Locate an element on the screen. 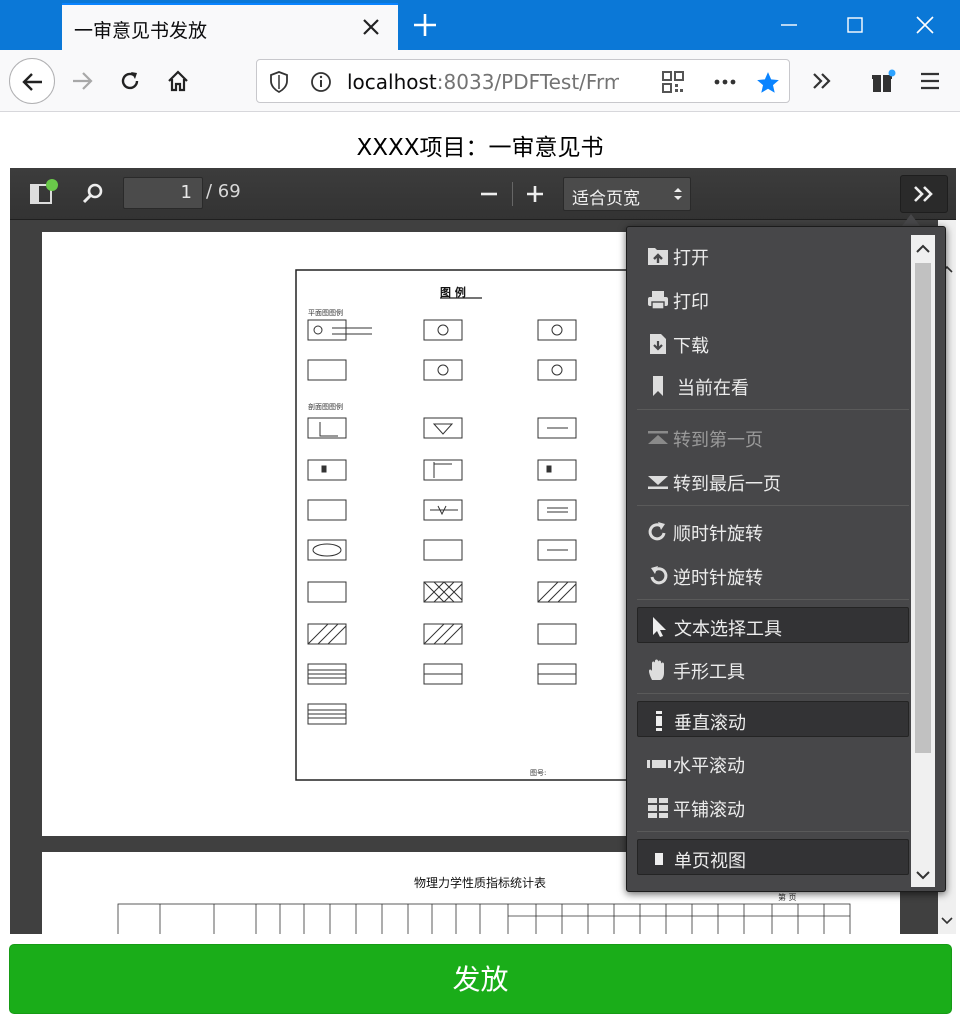 The height and width of the screenshot is (1020, 960). menu-scroll-down-icon is located at coordinates (923, 875).